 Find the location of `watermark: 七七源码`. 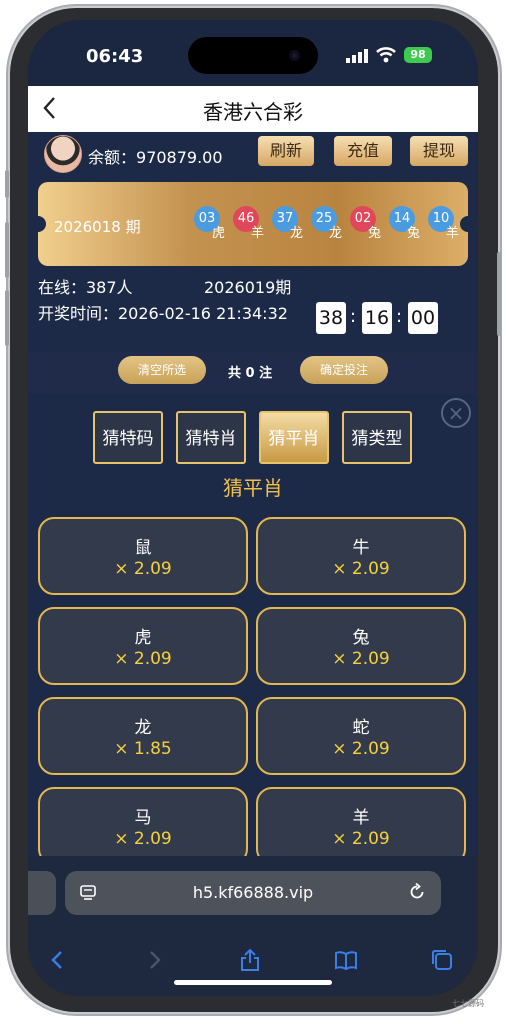

watermark: 七七源码 is located at coordinates (468, 1003).